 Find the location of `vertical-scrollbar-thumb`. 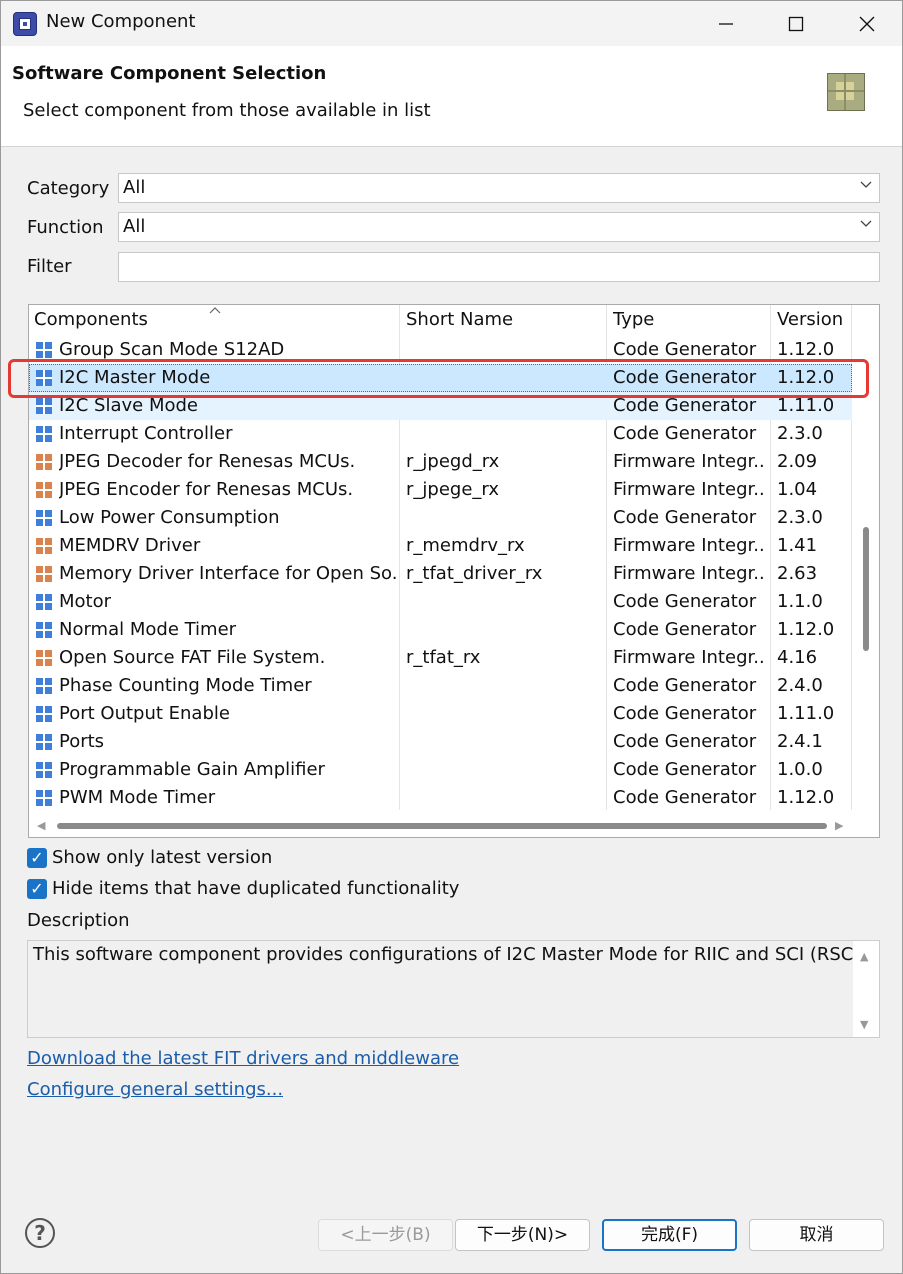

vertical-scrollbar-thumb is located at coordinates (866, 589).